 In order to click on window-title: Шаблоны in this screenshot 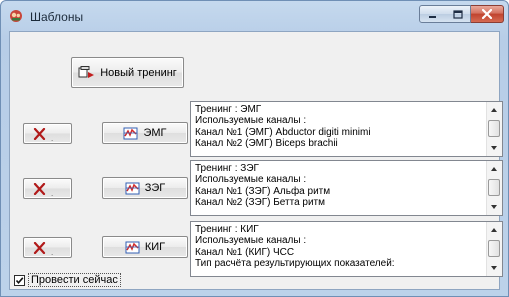, I will do `click(57, 17)`.